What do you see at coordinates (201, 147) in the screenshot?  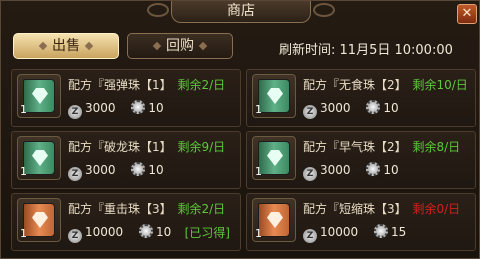 I see `item-remaining: 剩余9/日` at bounding box center [201, 147].